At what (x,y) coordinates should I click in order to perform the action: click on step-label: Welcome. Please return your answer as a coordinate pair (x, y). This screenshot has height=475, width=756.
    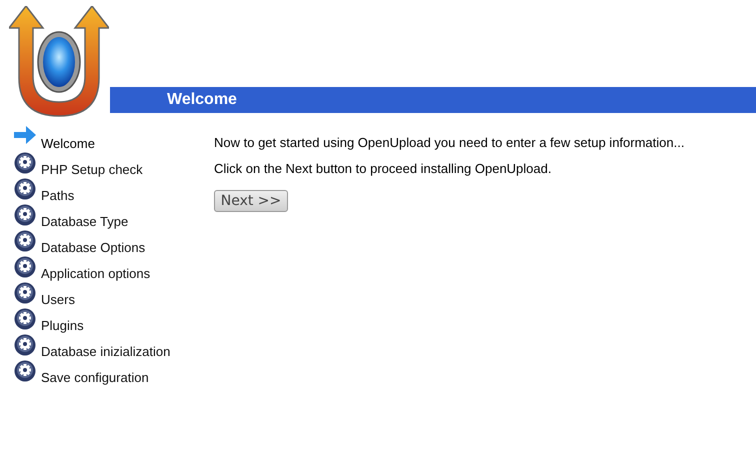
    Looking at the image, I should click on (68, 144).